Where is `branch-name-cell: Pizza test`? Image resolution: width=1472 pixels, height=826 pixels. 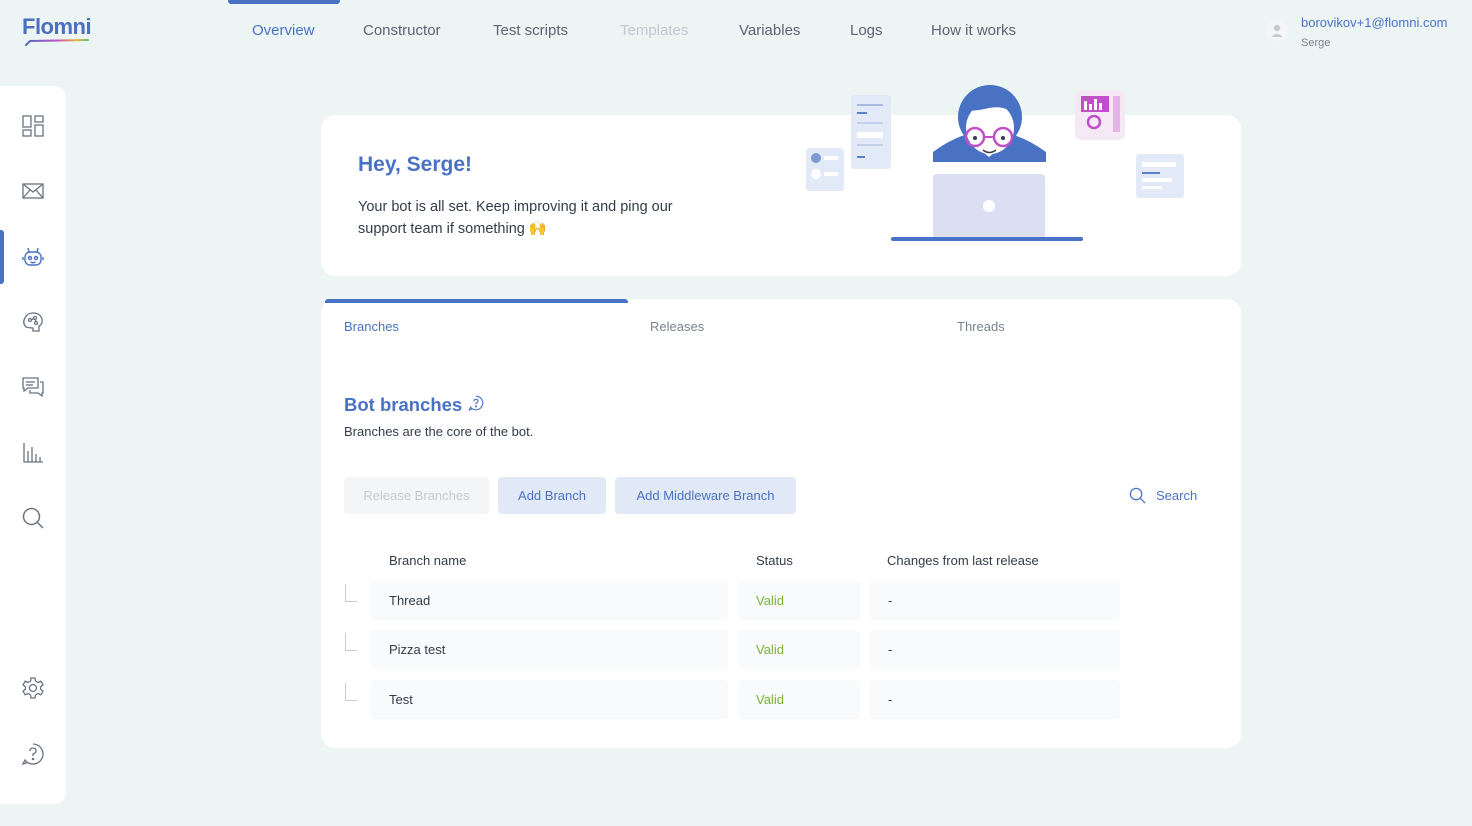 branch-name-cell: Pizza test is located at coordinates (549, 649).